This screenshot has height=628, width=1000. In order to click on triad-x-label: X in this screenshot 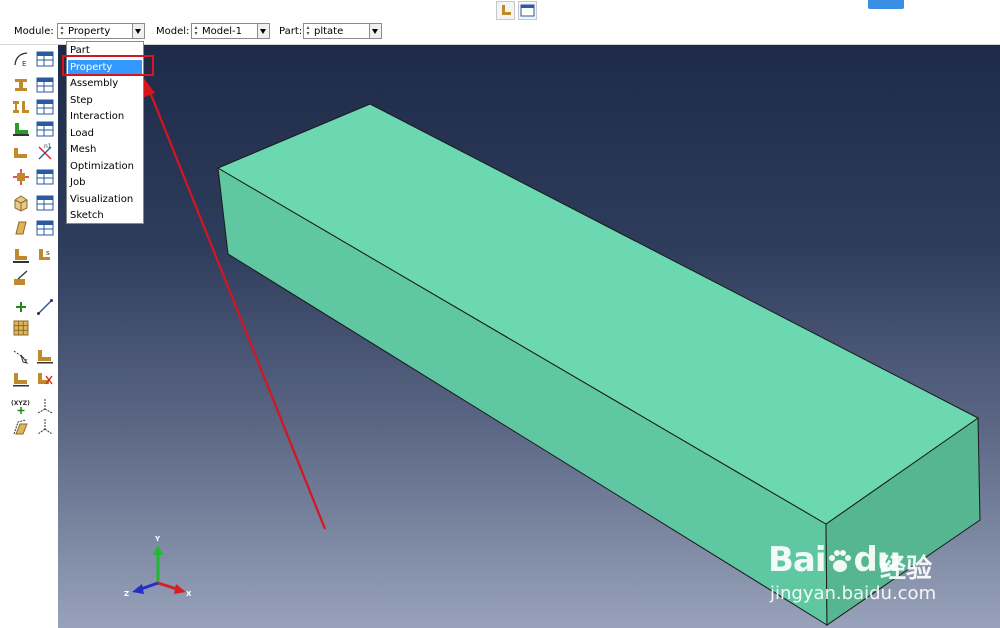, I will do `click(189, 594)`.